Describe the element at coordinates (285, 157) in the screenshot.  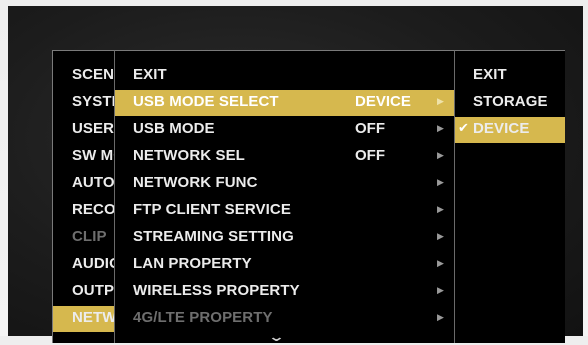
I see `menu-item-network-sel: NETWORK SEL OFF ▶` at that location.